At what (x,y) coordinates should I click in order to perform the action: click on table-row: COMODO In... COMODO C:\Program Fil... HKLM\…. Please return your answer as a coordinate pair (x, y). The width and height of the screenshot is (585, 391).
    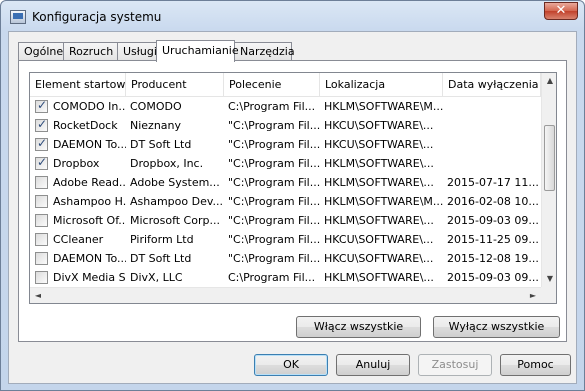
    Looking at the image, I should click on (285, 106).